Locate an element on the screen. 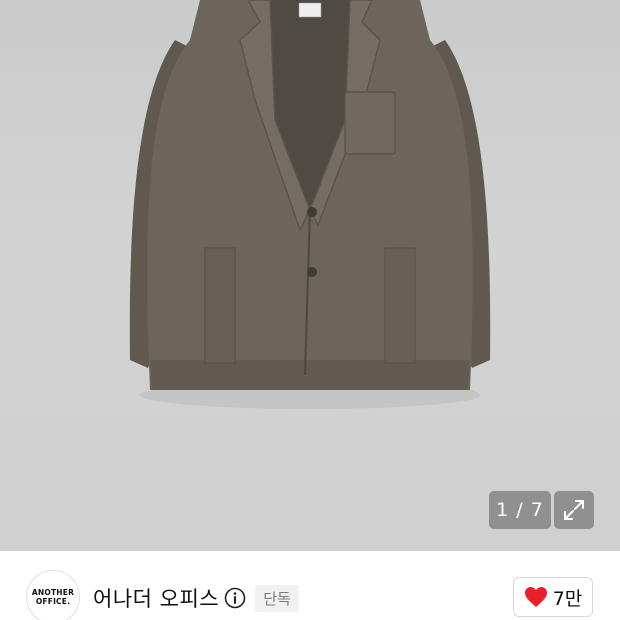  exclusive-badge: 단독 is located at coordinates (277, 598).